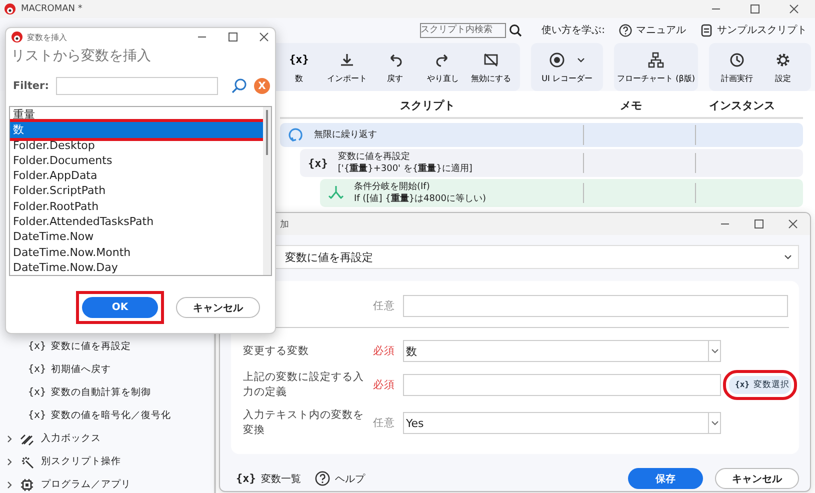 This screenshot has height=493, width=815. What do you see at coordinates (27, 439) in the screenshot?
I see `wand-icon` at bounding box center [27, 439].